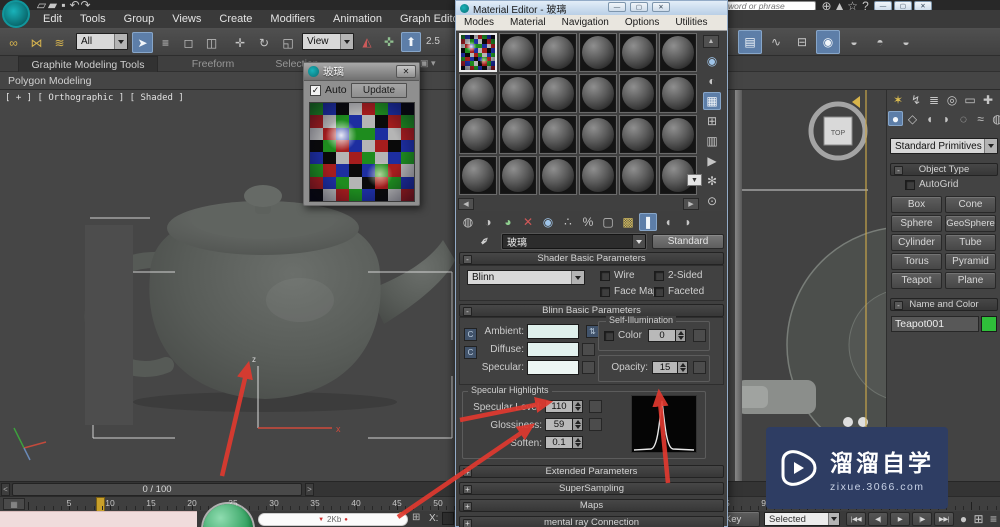 The width and height of the screenshot is (1000, 527). Describe the element at coordinates (240, 43) in the screenshot. I see `select-and-move-icon: ✛` at that location.